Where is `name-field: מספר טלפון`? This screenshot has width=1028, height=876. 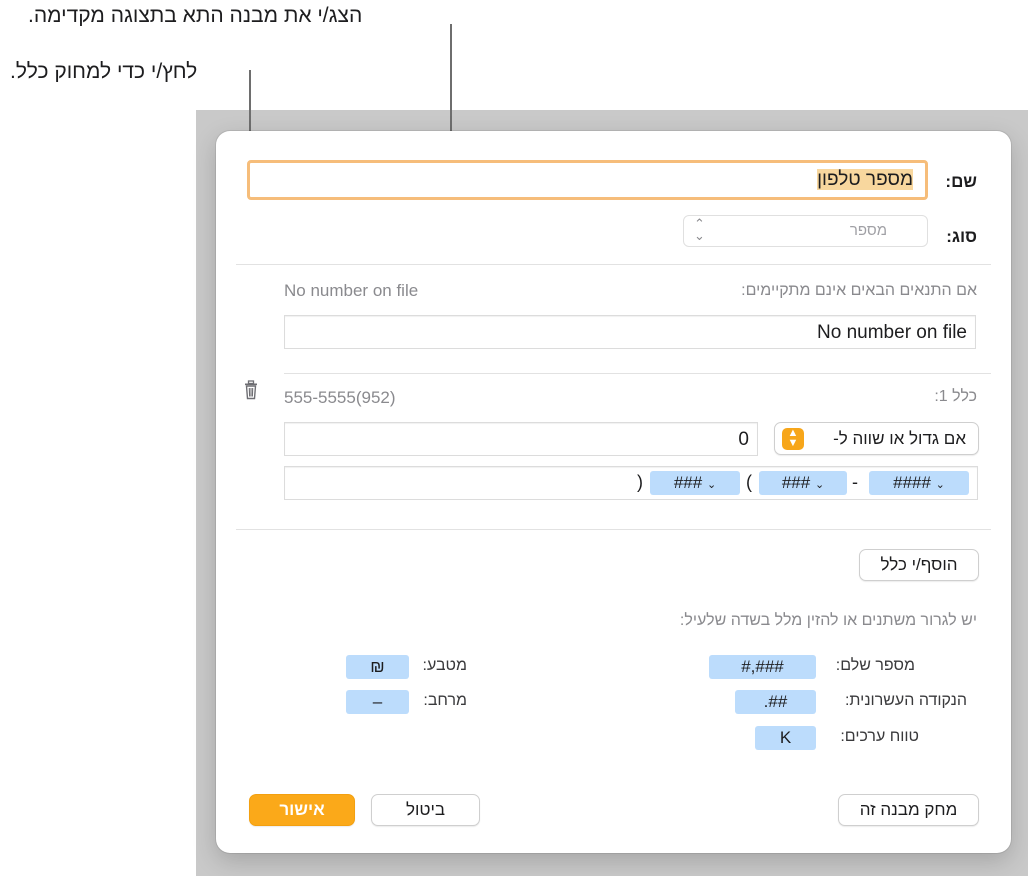 name-field: מספר טלפון is located at coordinates (587, 180).